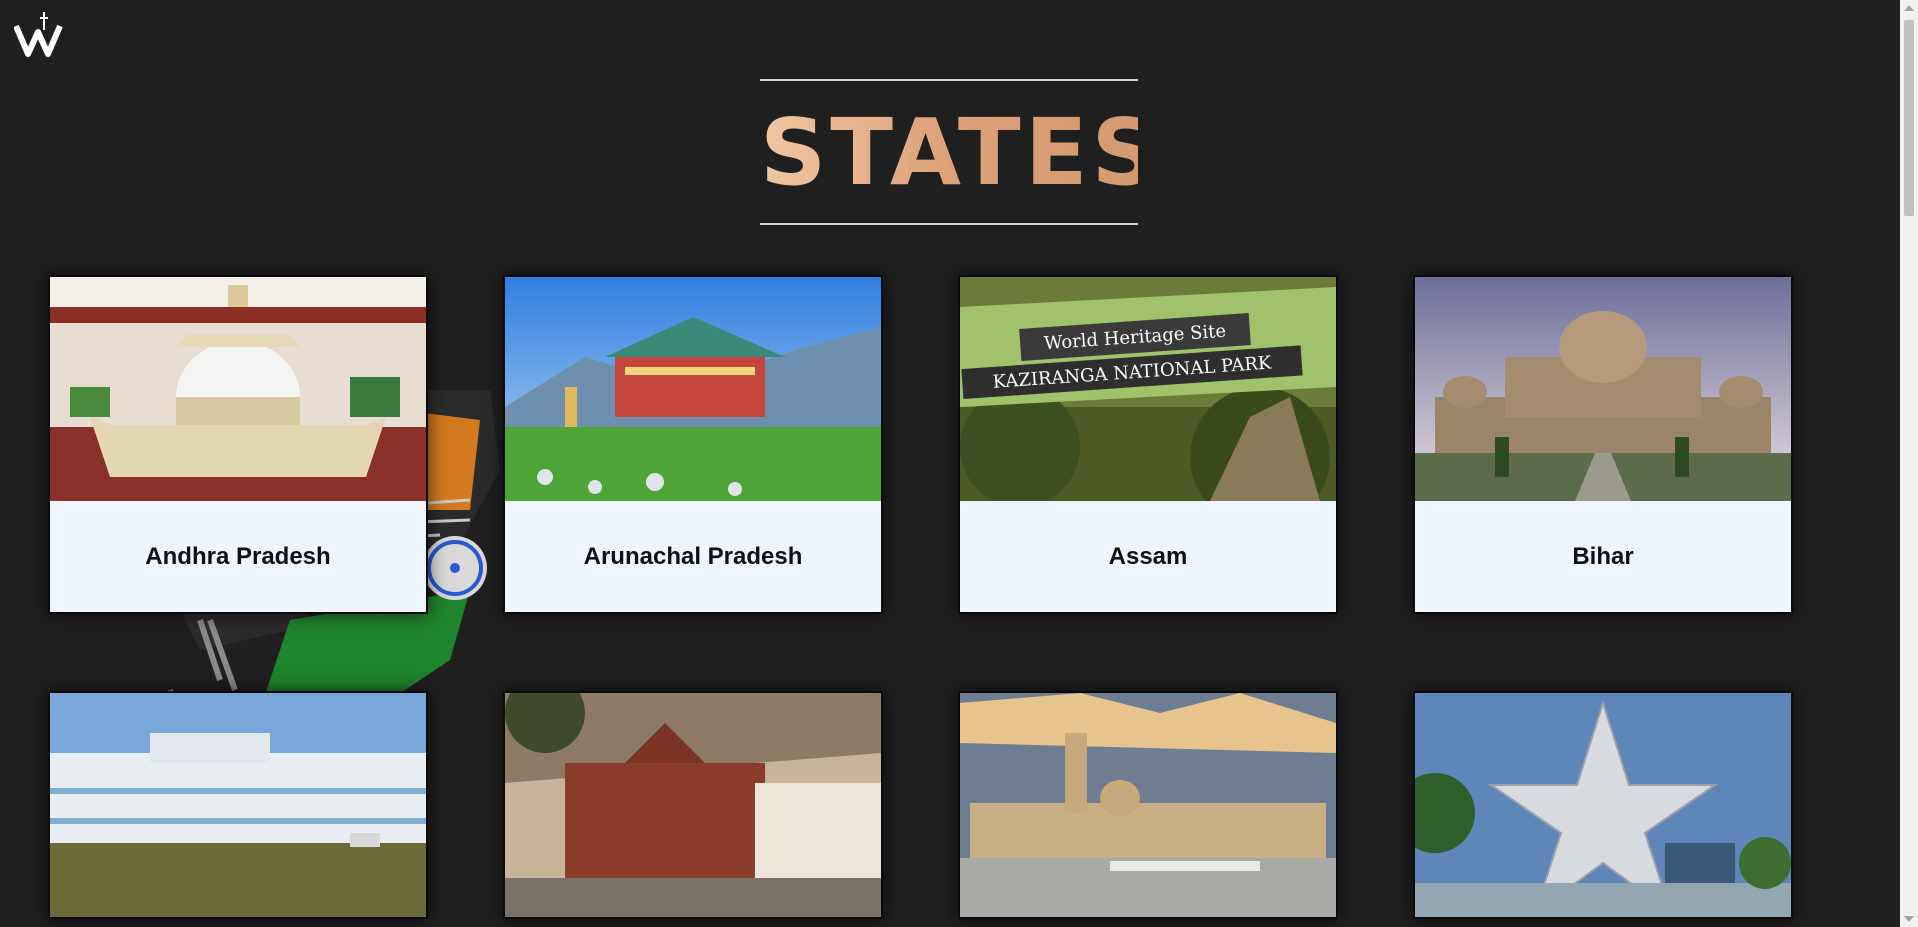  What do you see at coordinates (238, 556) in the screenshot?
I see `state-name: Andhra Pradesh` at bounding box center [238, 556].